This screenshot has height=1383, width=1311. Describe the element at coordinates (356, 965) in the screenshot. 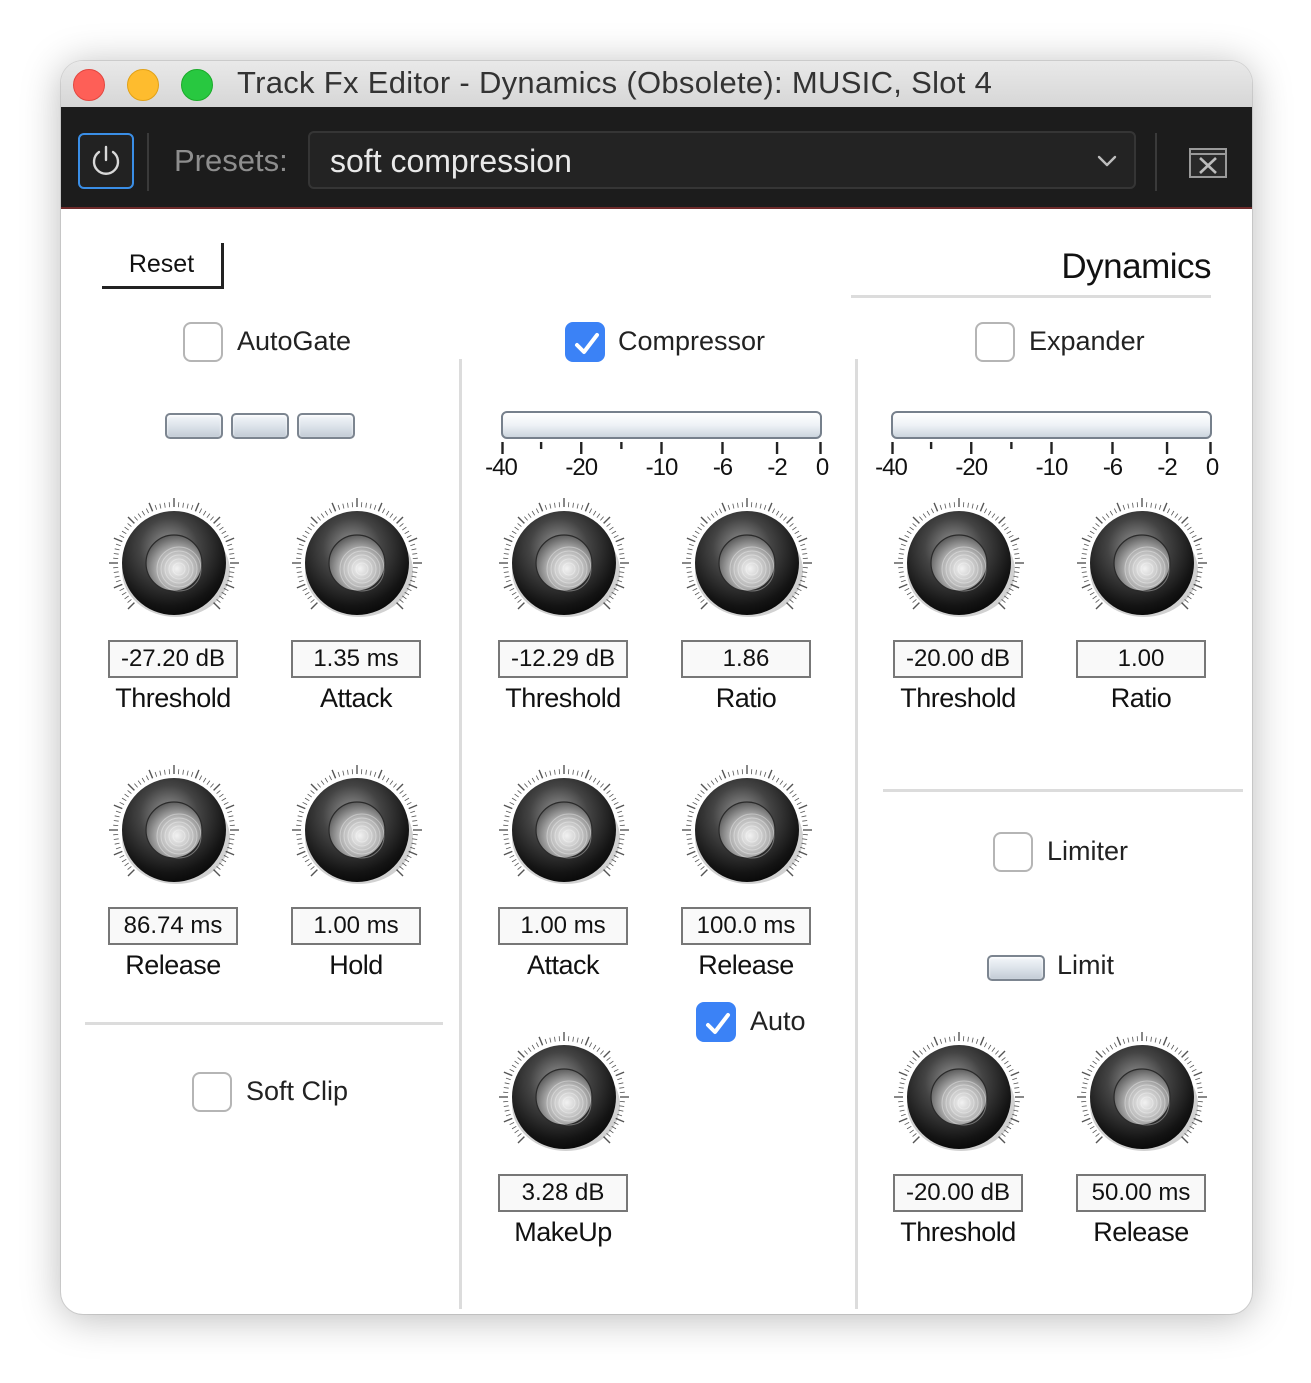

I see `autogate-hold-label: Hold` at that location.